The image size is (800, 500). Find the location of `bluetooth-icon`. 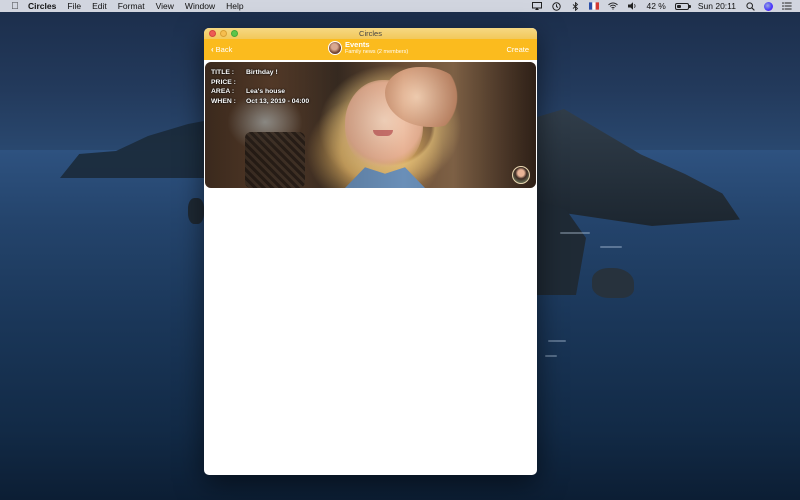

bluetooth-icon is located at coordinates (575, 6).